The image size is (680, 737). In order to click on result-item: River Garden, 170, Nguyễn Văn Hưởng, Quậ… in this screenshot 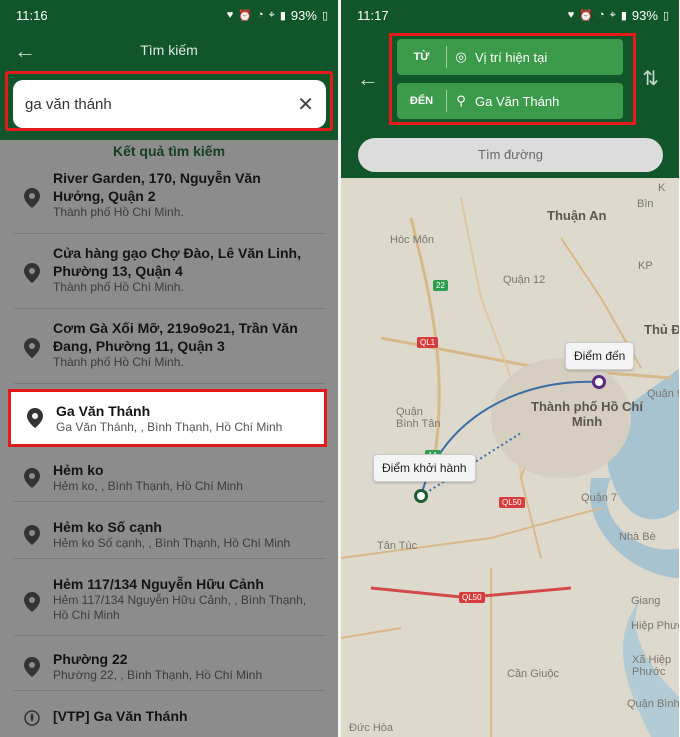, I will do `click(169, 198)`.